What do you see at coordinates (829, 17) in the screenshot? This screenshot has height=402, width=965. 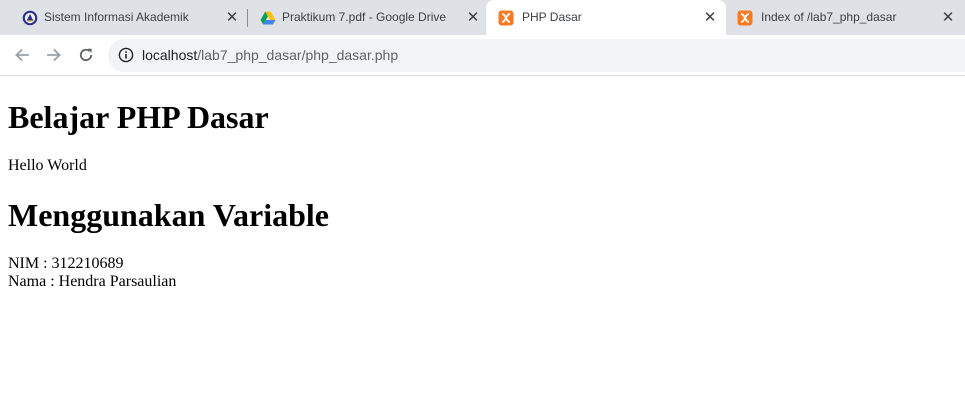 I see `tab-title: Index of /lab7_php_dasar` at bounding box center [829, 17].